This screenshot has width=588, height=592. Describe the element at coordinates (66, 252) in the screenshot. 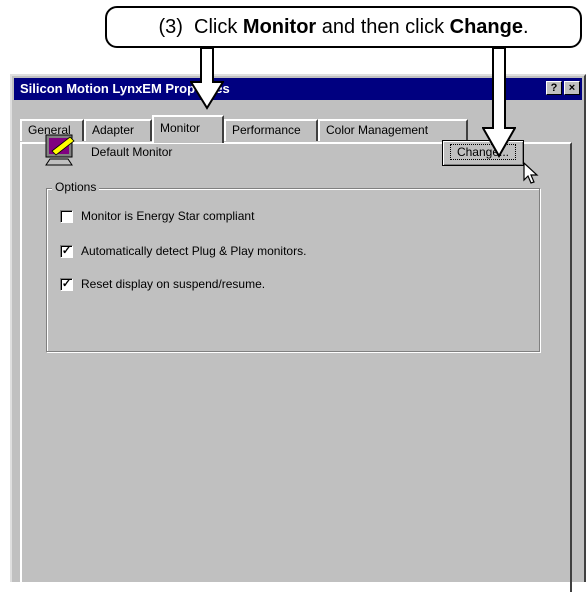

I see `plug-and-play-checkbox: ✓` at that location.